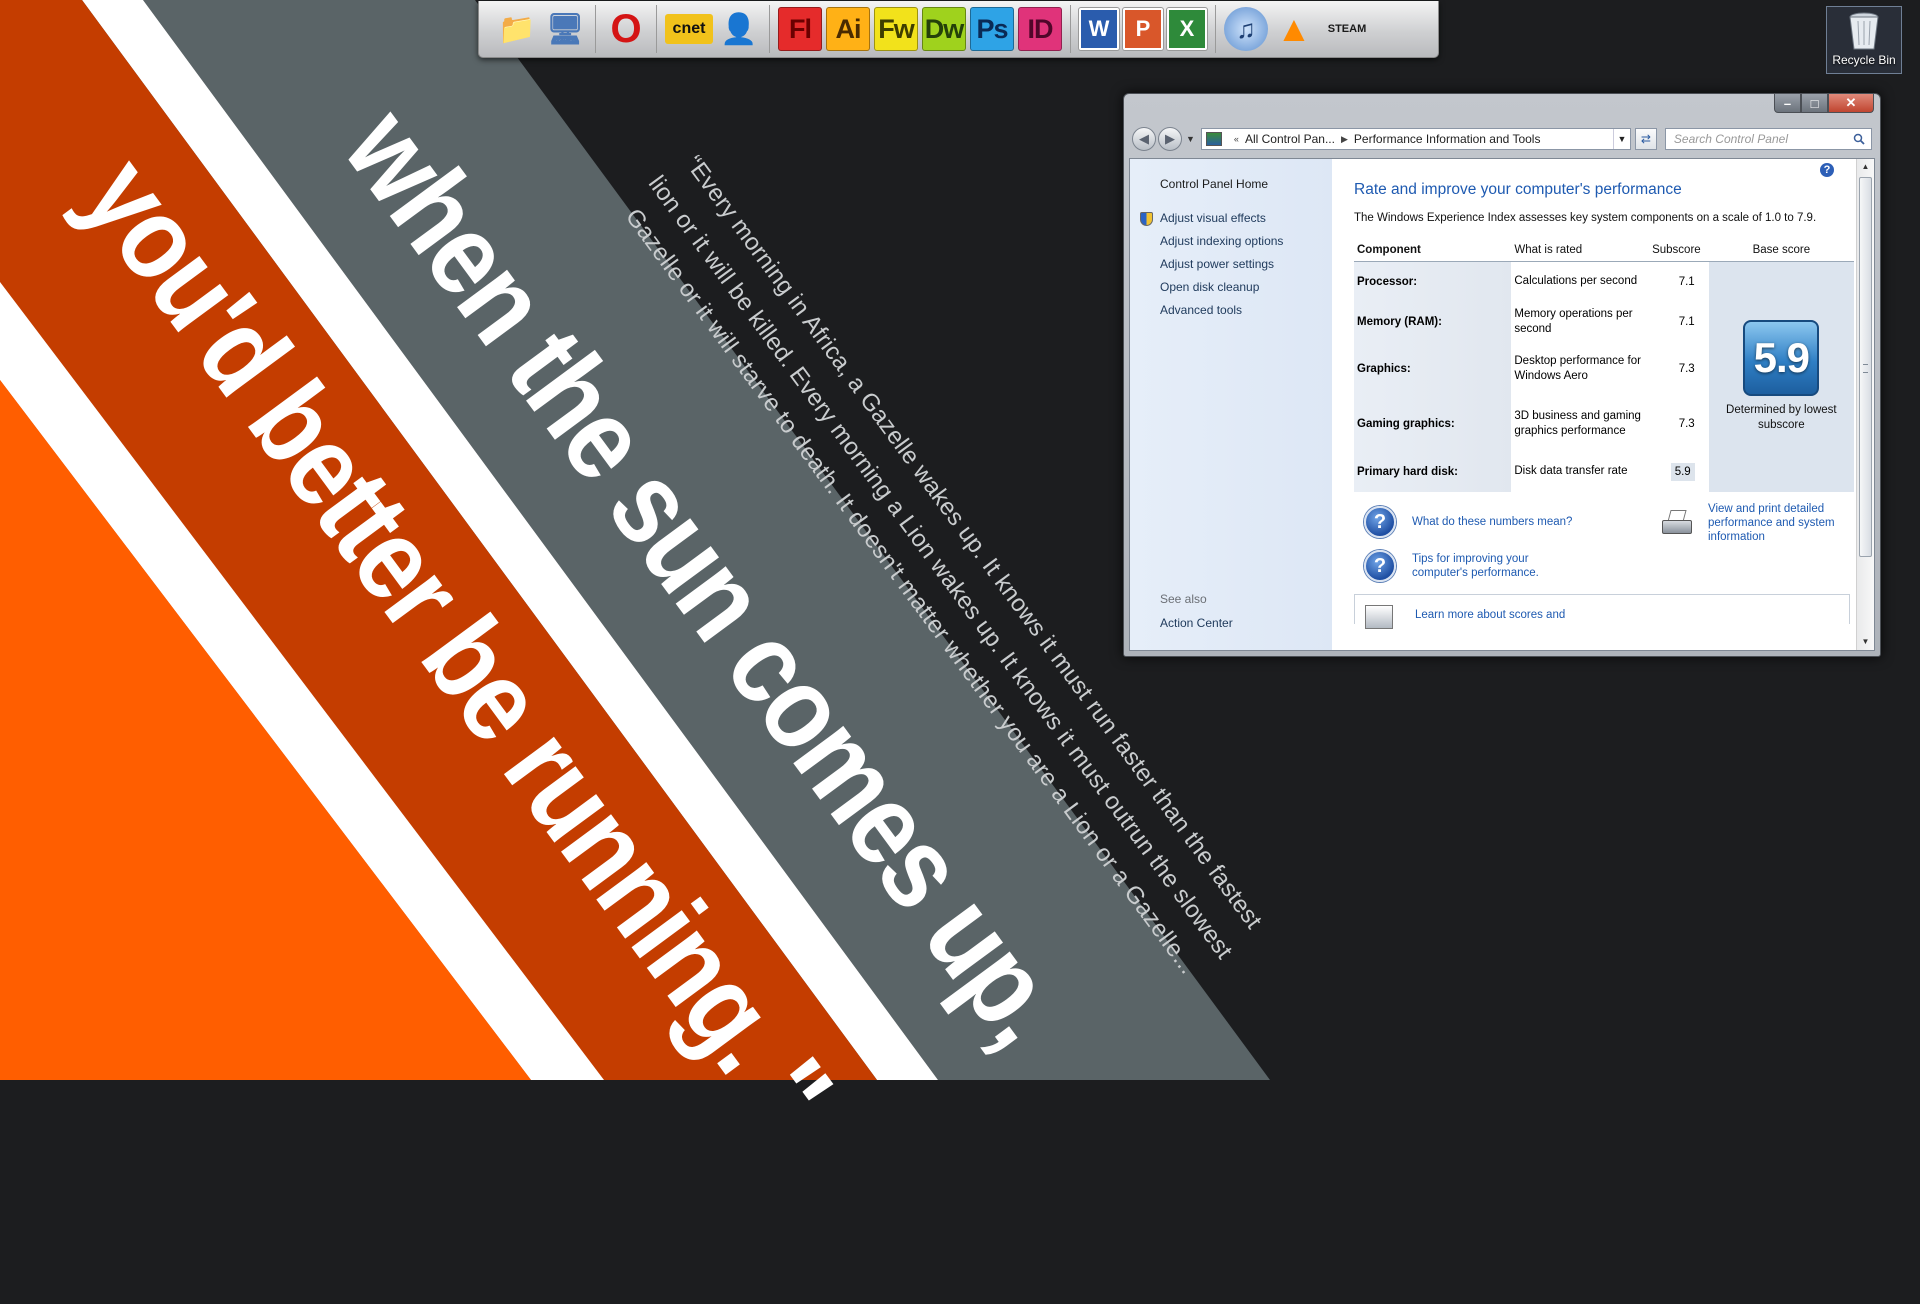 Image resolution: width=1920 pixels, height=1304 pixels. What do you see at coordinates (1246, 310) in the screenshot?
I see `advanced-tools-link: Advanced tools` at bounding box center [1246, 310].